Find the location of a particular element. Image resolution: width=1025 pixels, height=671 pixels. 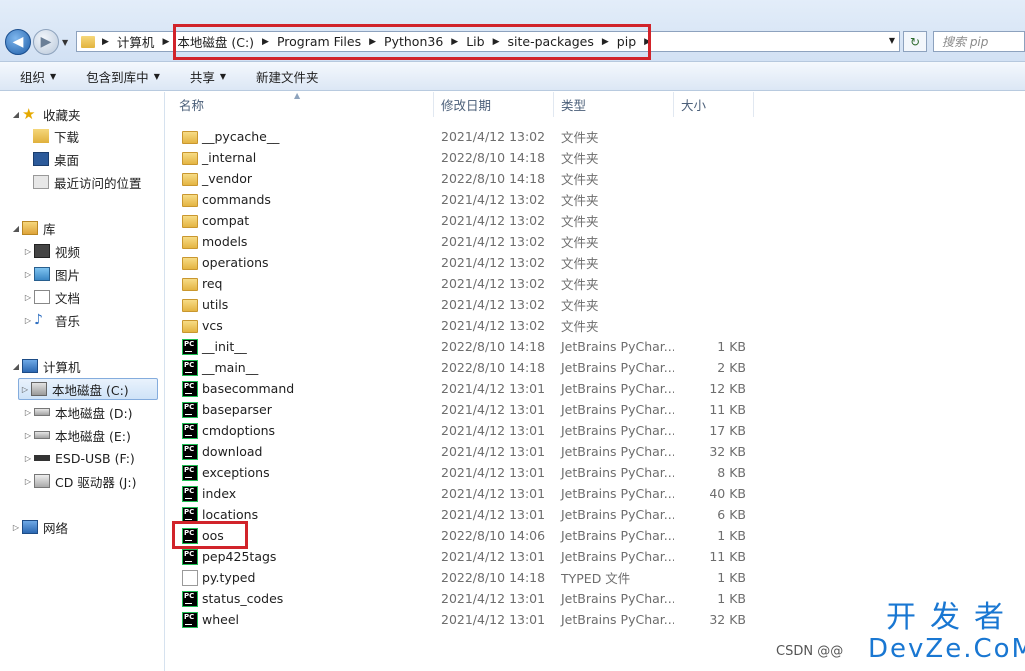

include-in-library-button: 包含到库中 ▼ is located at coordinates (123, 76).